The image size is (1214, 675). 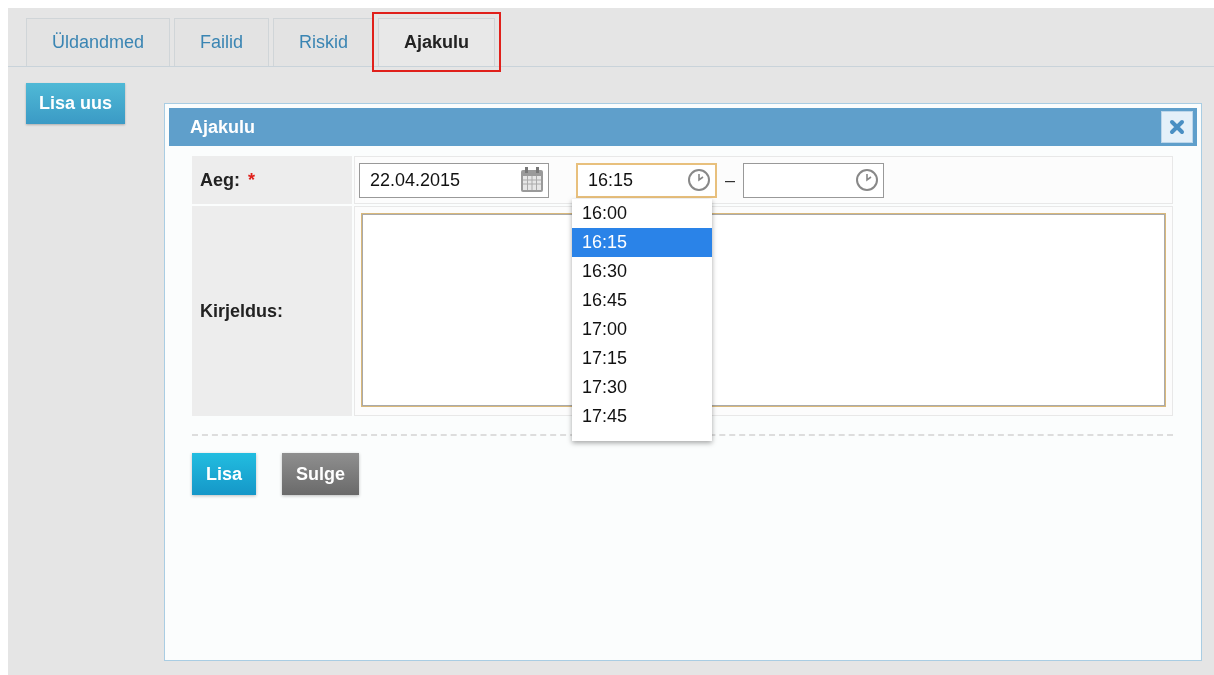 What do you see at coordinates (642, 387) in the screenshot?
I see `time-option: 17:30` at bounding box center [642, 387].